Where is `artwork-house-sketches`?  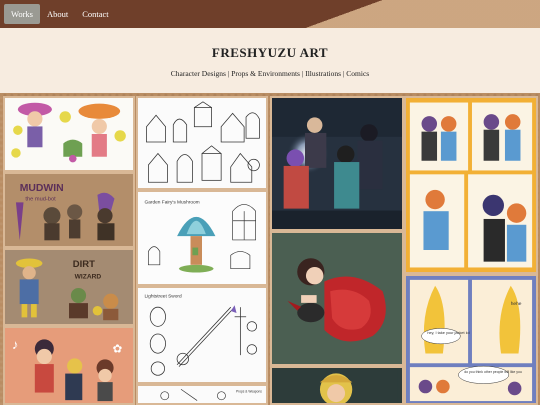
artwork-house-sketches is located at coordinates (202, 143).